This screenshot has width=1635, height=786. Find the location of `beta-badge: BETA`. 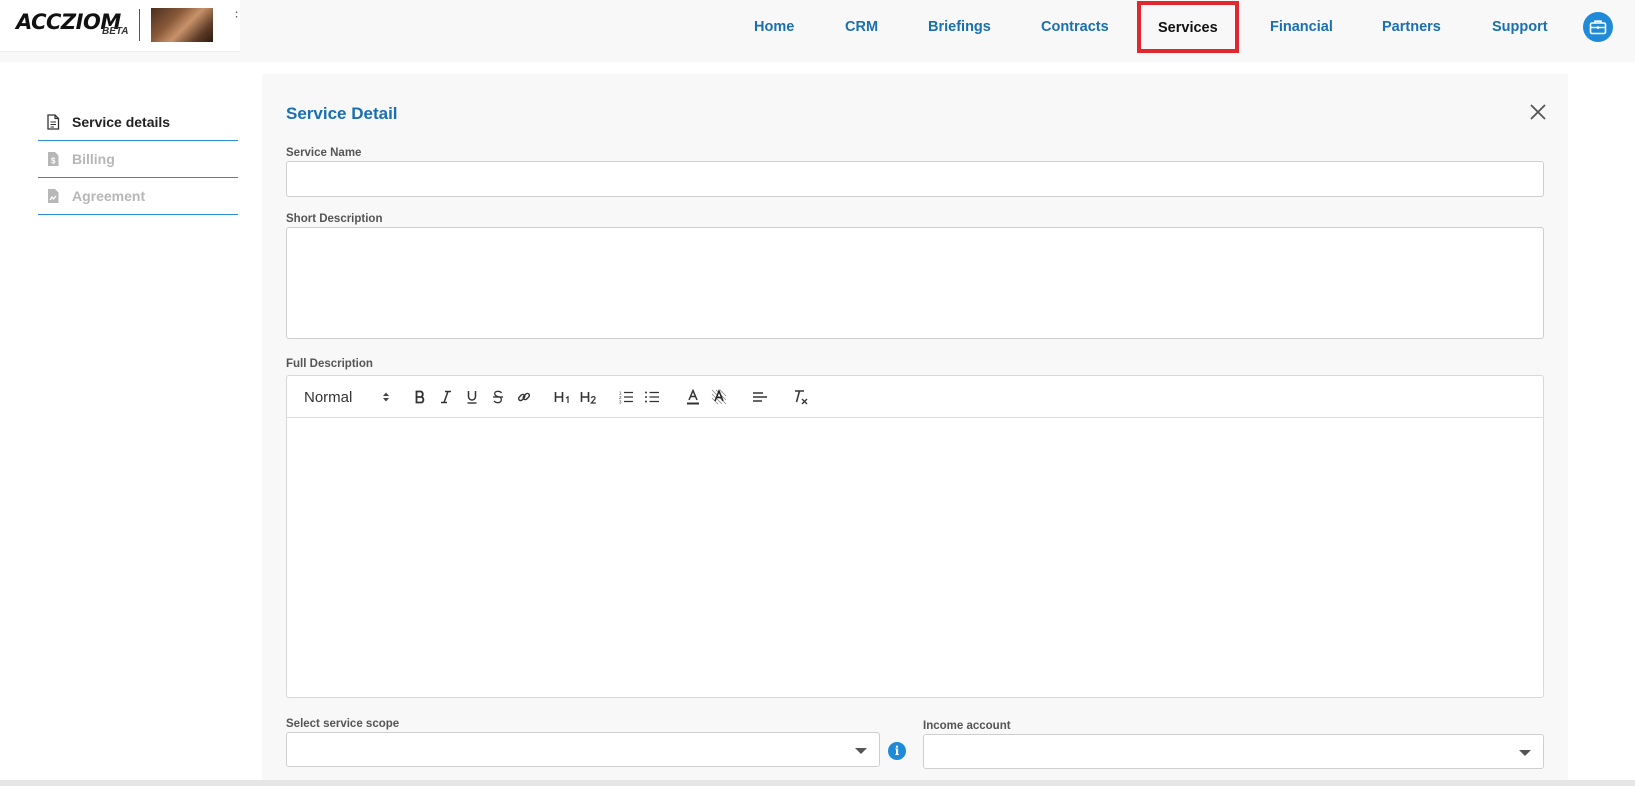

beta-badge: BETA is located at coordinates (115, 31).